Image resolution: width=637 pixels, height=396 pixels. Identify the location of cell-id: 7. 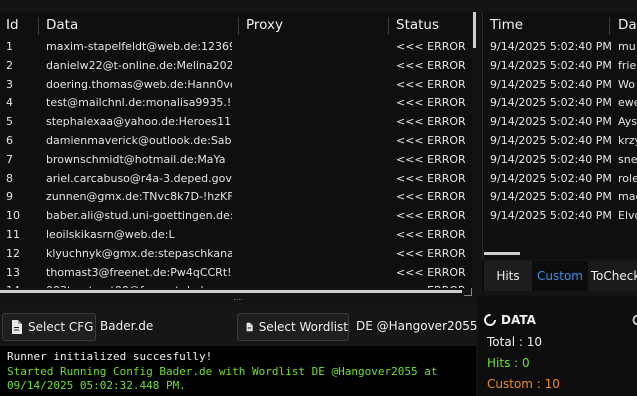
(9, 159).